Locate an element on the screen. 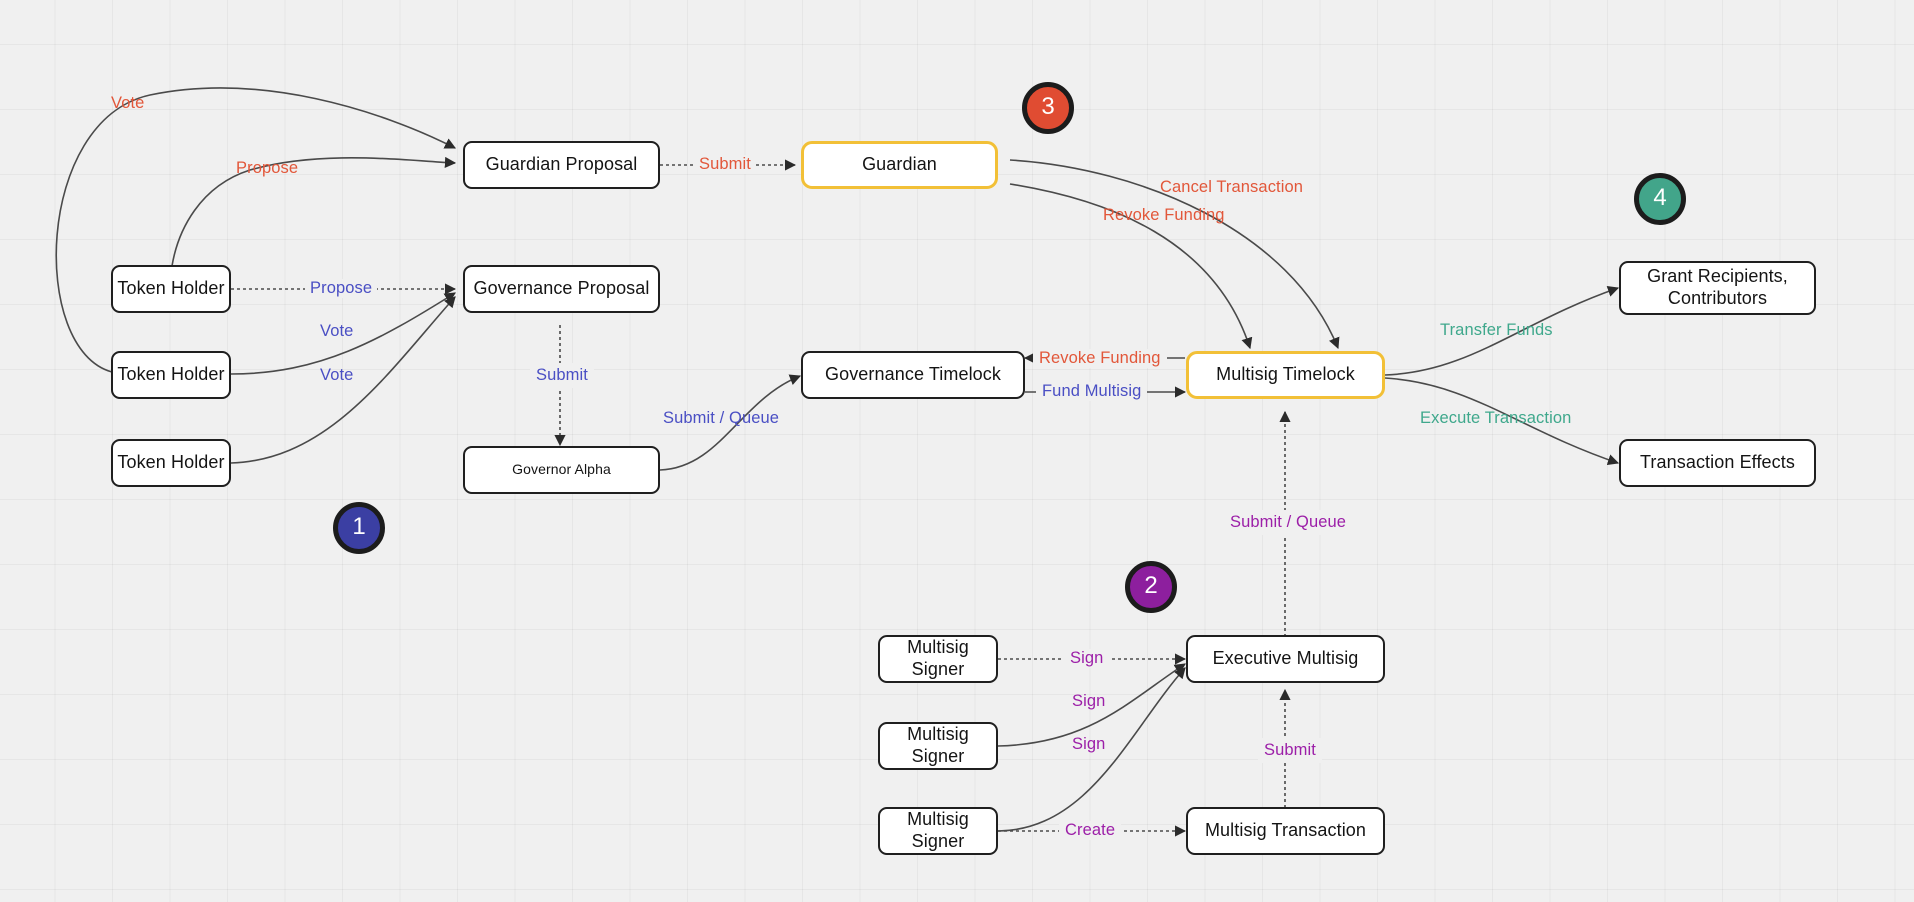  edge-label-sign-3: Sign is located at coordinates (1089, 744).